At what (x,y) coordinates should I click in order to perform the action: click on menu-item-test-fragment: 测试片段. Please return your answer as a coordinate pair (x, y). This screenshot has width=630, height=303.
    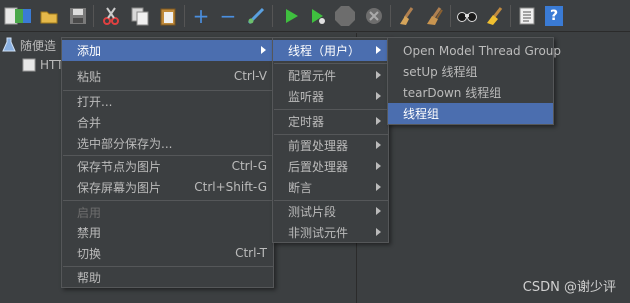
    Looking at the image, I should click on (330, 211).